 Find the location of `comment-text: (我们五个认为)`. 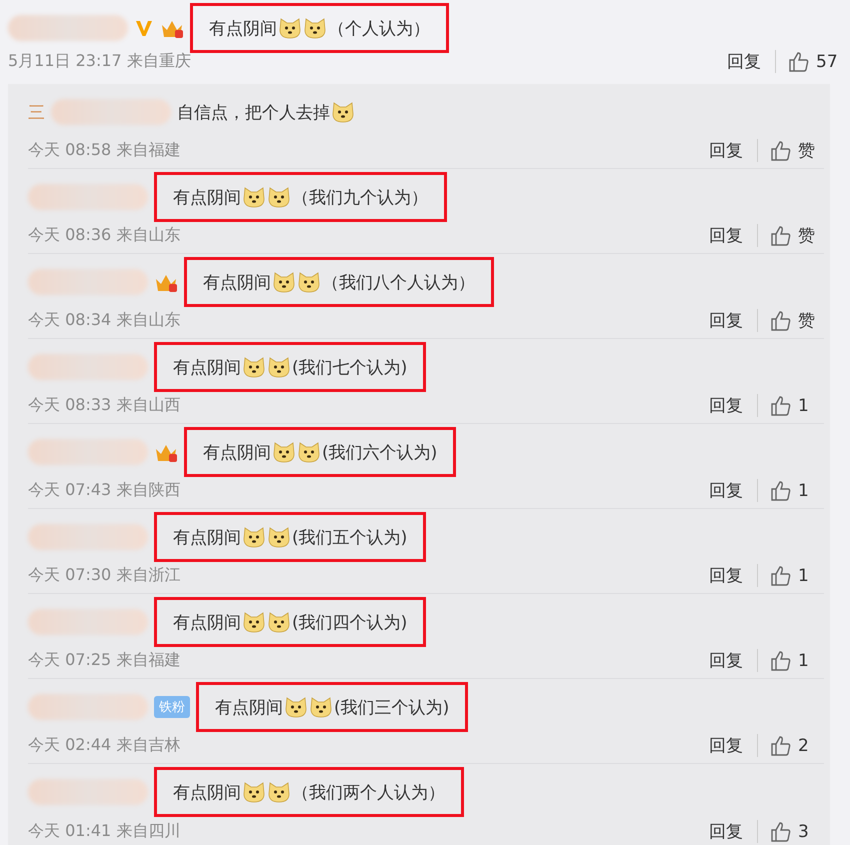

comment-text: (我们五个认为) is located at coordinates (350, 537).